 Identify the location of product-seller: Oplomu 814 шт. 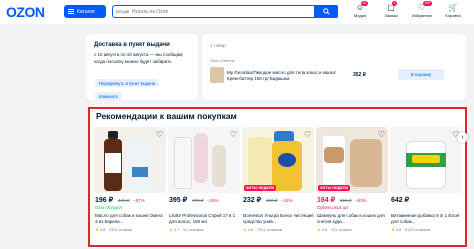
(332, 207).